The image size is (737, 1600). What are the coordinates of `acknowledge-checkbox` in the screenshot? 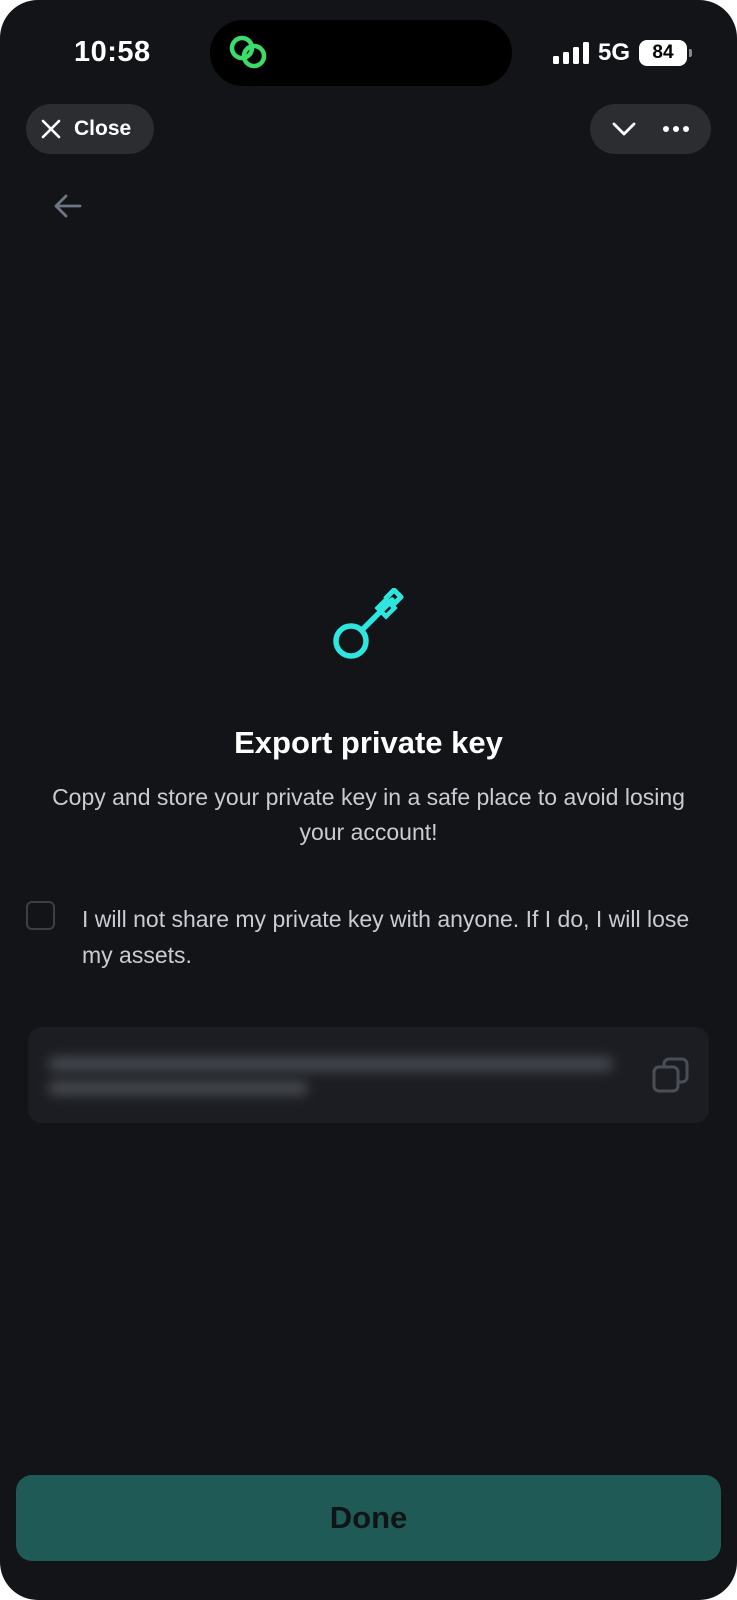 It's located at (40, 915).